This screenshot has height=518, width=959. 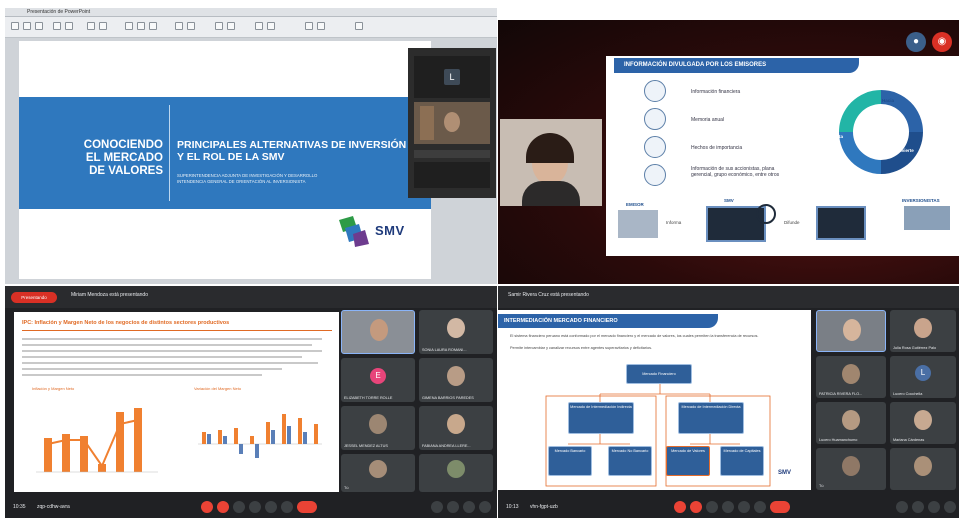 I want to click on name-bar, so click(x=452, y=154).